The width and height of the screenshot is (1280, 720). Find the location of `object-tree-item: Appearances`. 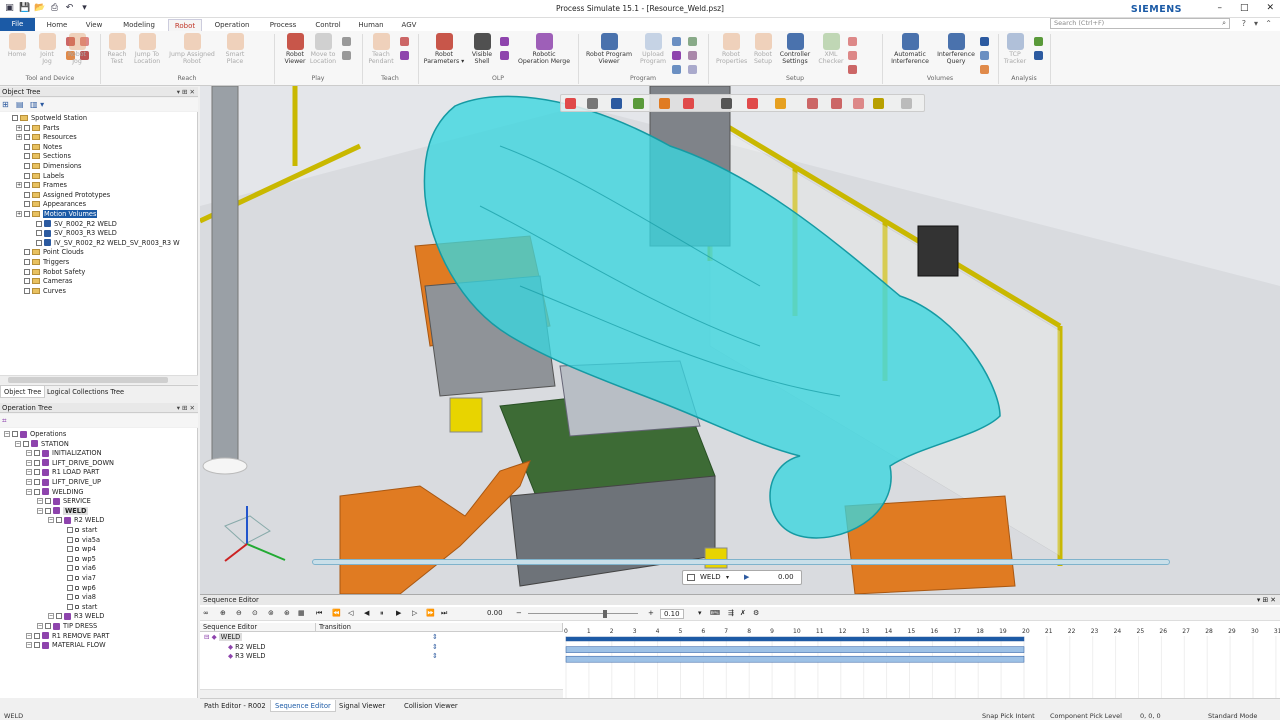

object-tree-item: Appearances is located at coordinates (51, 205).